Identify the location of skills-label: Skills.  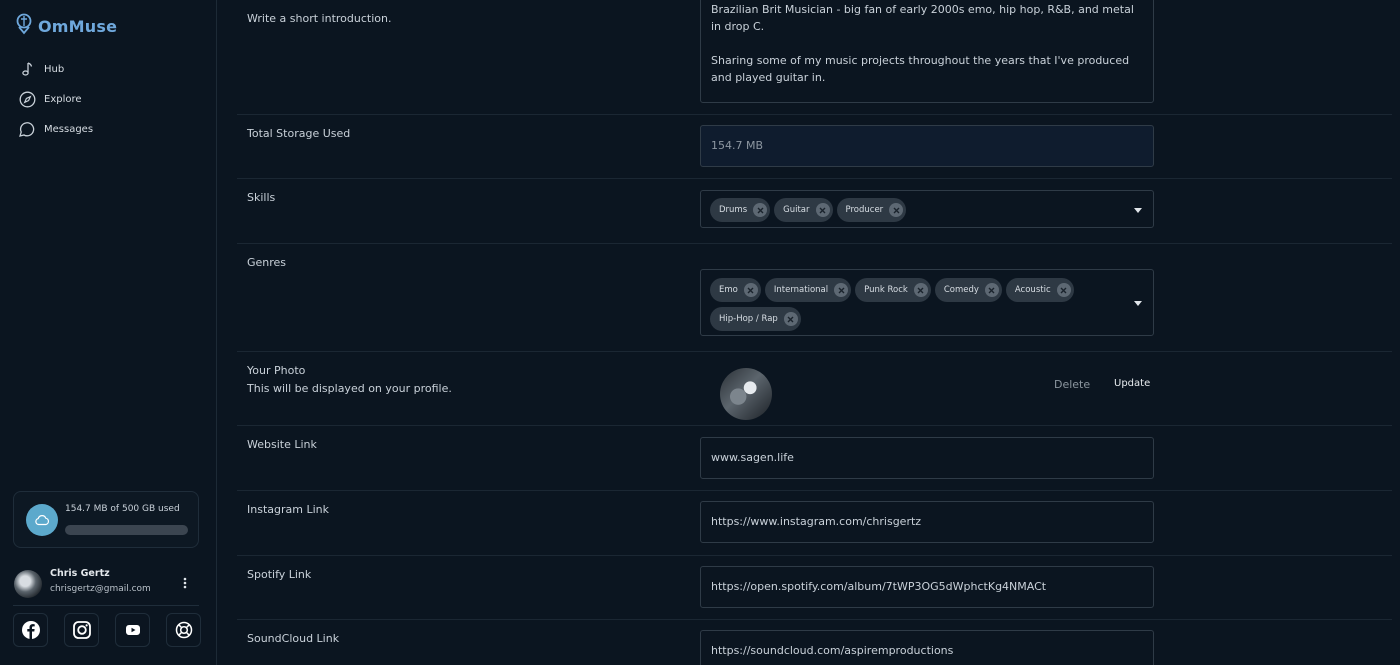
(261, 197).